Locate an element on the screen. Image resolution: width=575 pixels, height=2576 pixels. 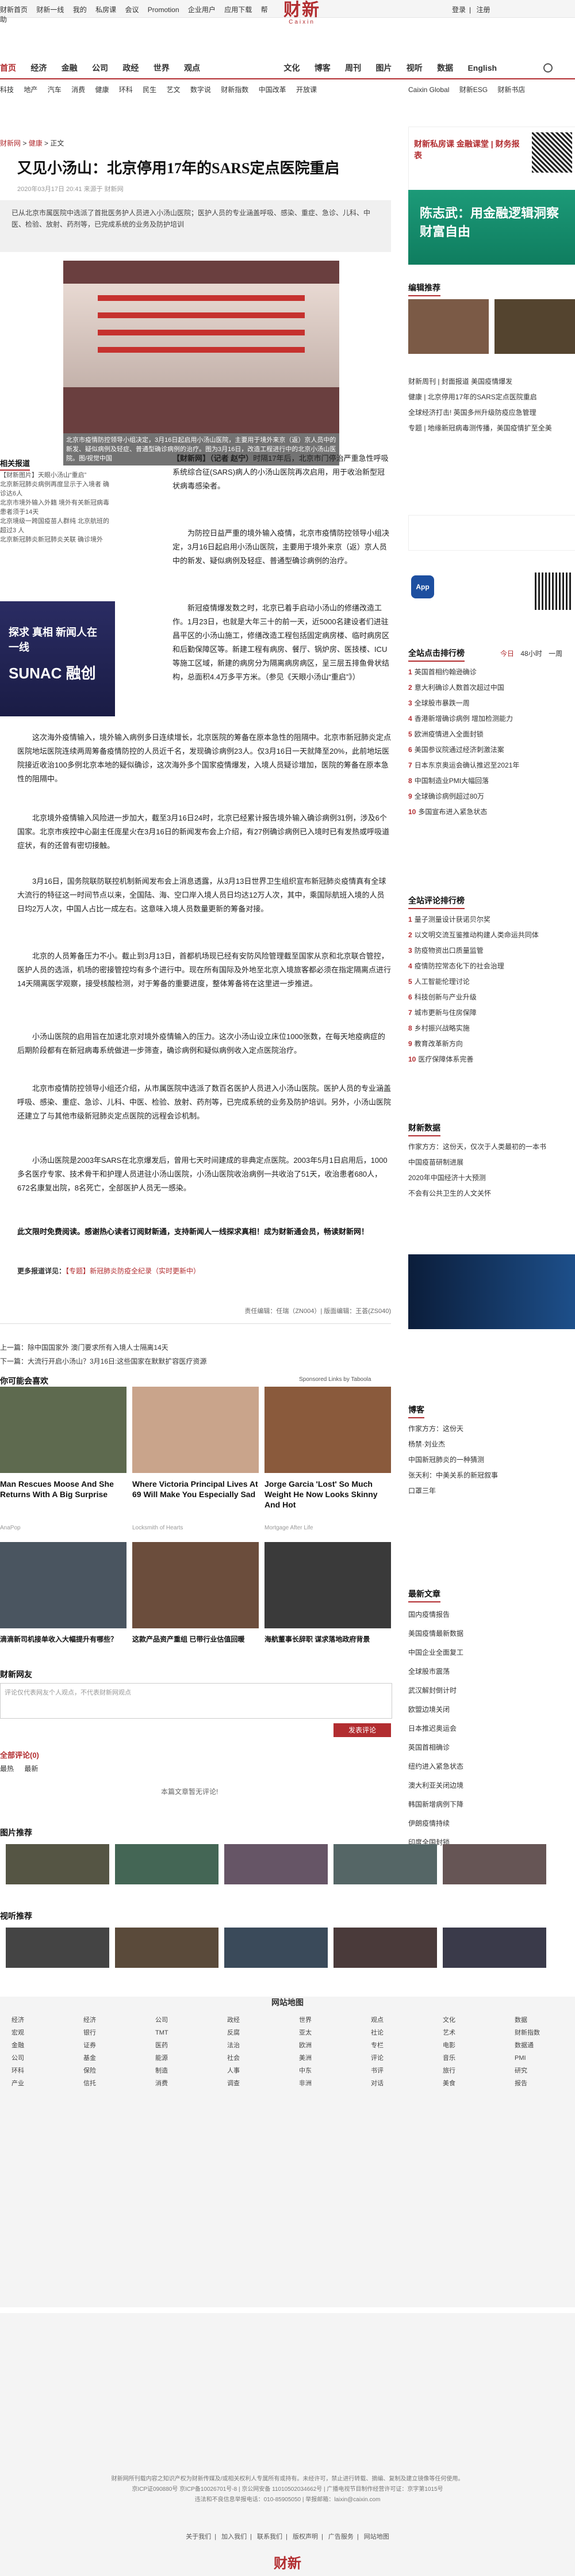
nav-opinion: 观点 is located at coordinates (192, 68).